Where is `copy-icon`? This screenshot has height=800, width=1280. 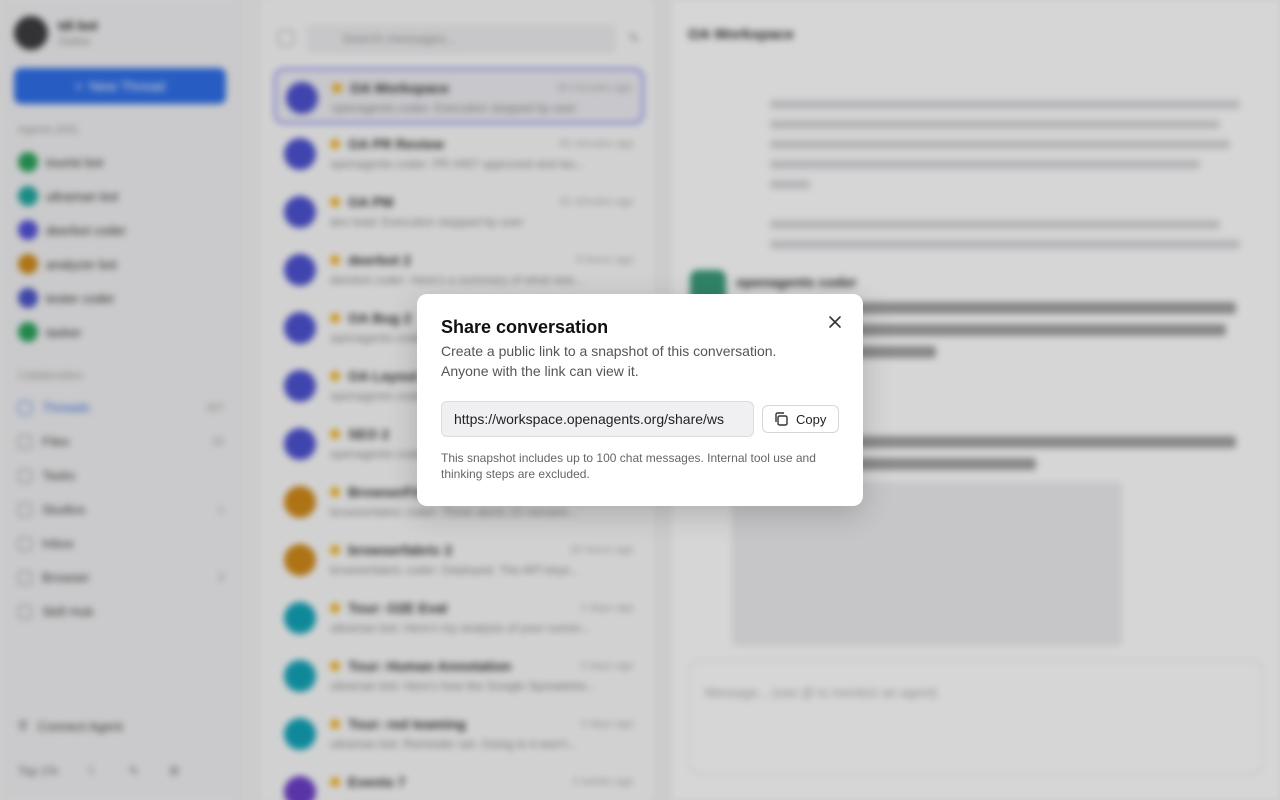
copy-icon is located at coordinates (781, 419).